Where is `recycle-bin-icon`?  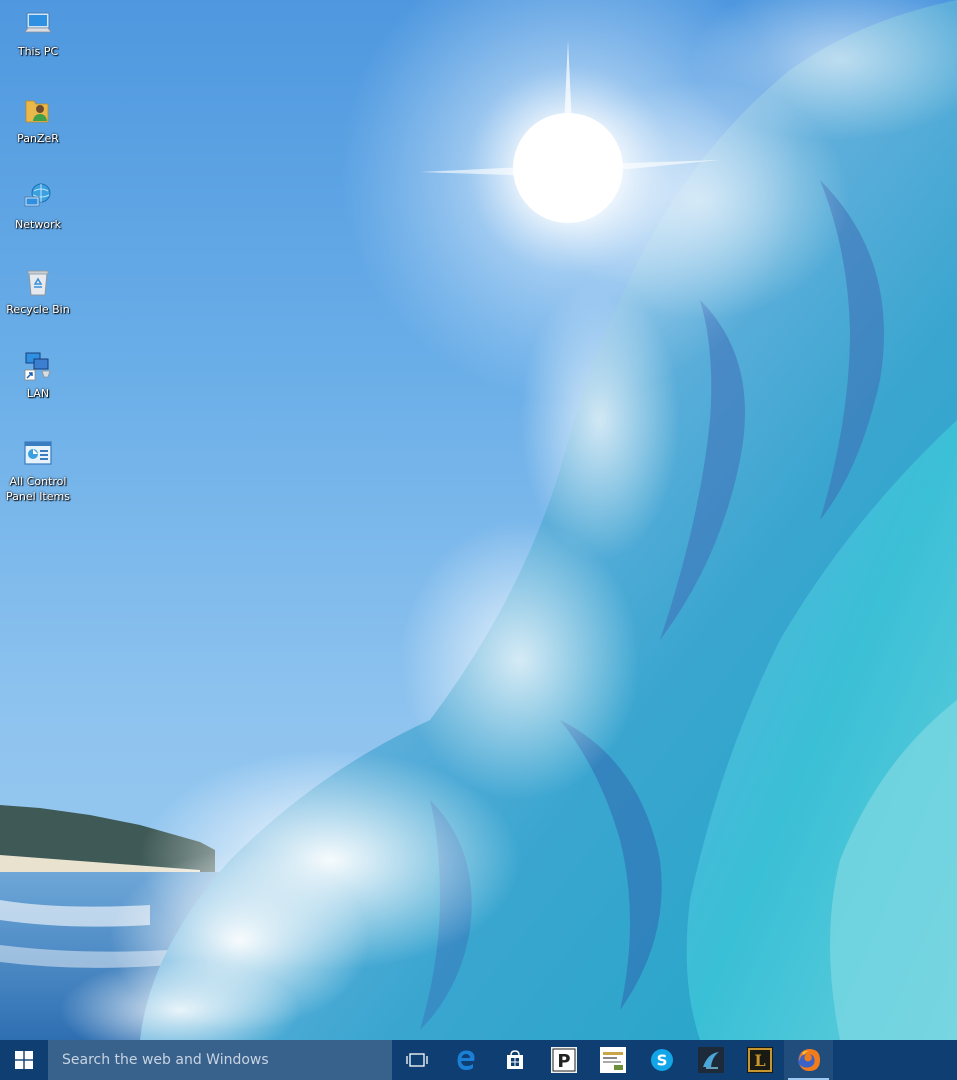 recycle-bin-icon is located at coordinates (38, 283).